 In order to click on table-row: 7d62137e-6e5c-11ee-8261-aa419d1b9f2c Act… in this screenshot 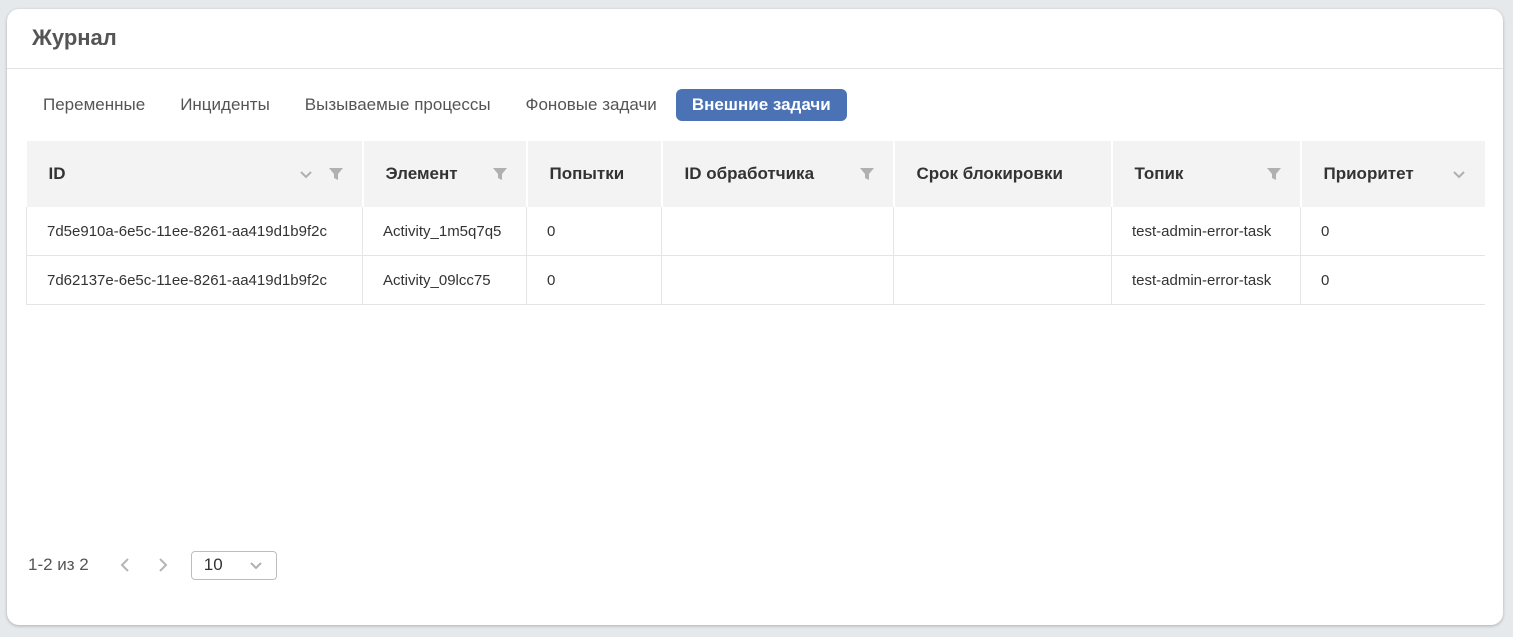, I will do `click(755, 280)`.